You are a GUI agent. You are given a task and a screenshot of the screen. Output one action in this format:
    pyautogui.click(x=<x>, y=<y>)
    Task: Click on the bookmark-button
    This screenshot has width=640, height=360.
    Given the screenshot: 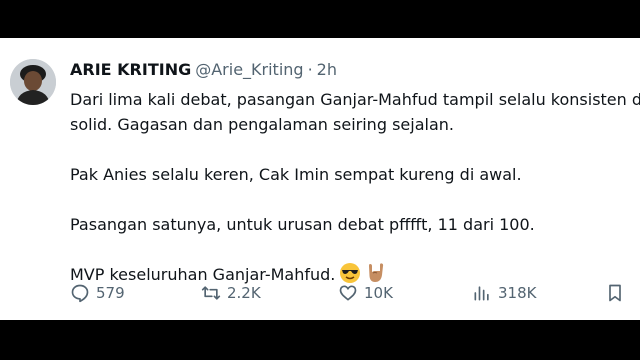 What is the action you would take?
    pyautogui.click(x=615, y=293)
    